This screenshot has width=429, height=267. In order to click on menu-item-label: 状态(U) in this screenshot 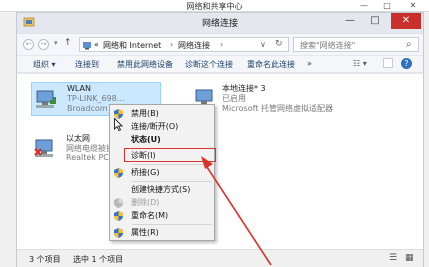, I will do `click(146, 139)`.